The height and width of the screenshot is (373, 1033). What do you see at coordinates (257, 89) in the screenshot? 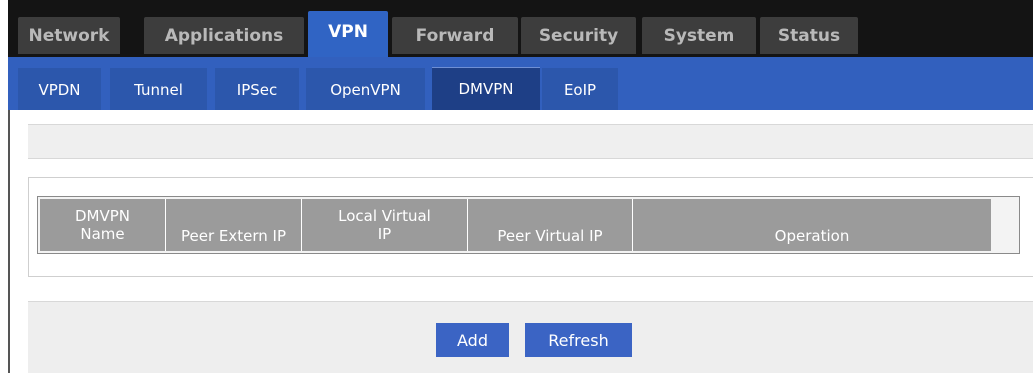
I see `subtab-ipsec: IPSec` at bounding box center [257, 89].